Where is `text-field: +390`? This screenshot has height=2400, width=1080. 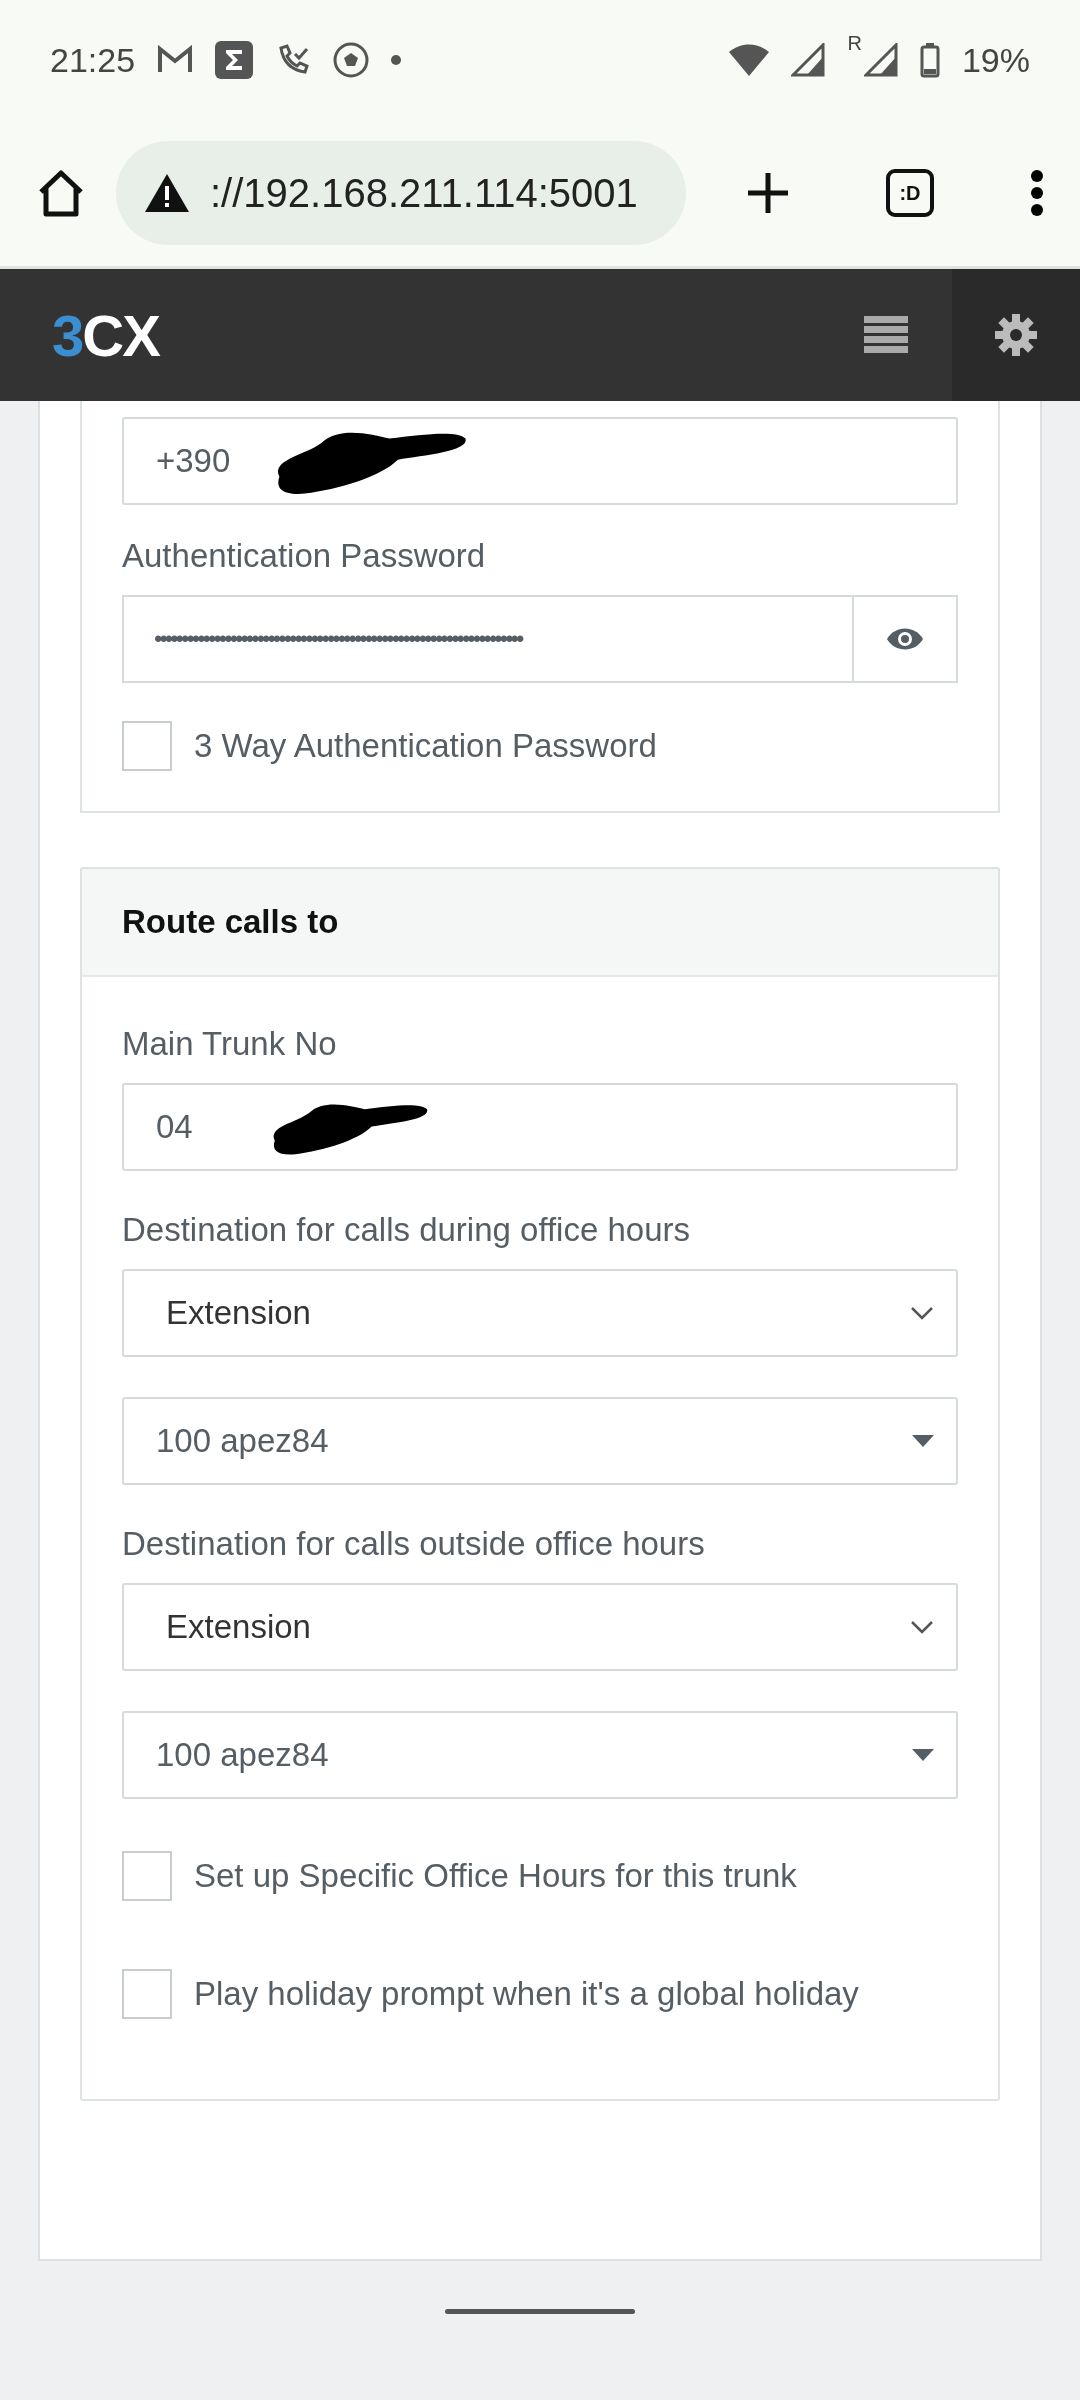 text-field: +390 is located at coordinates (540, 461).